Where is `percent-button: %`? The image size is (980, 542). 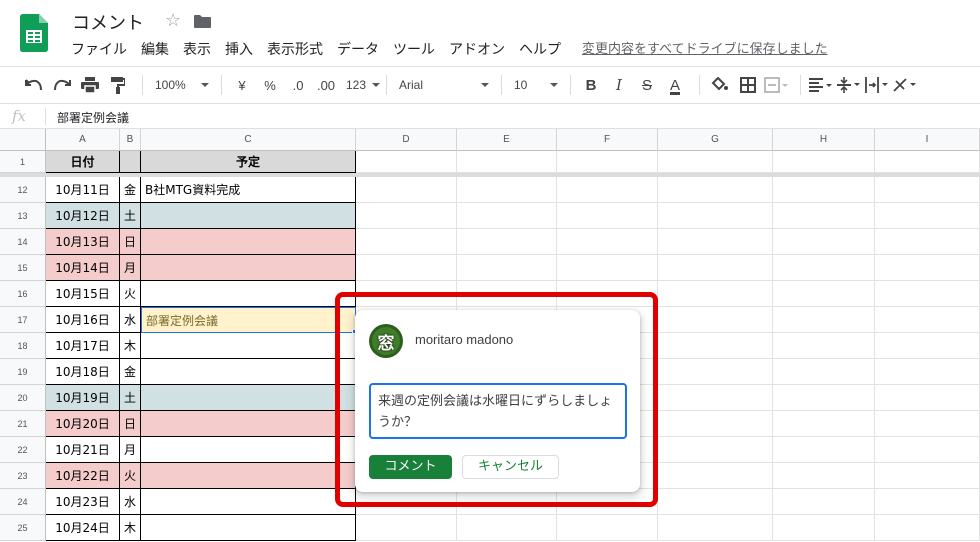
percent-button: % is located at coordinates (270, 85).